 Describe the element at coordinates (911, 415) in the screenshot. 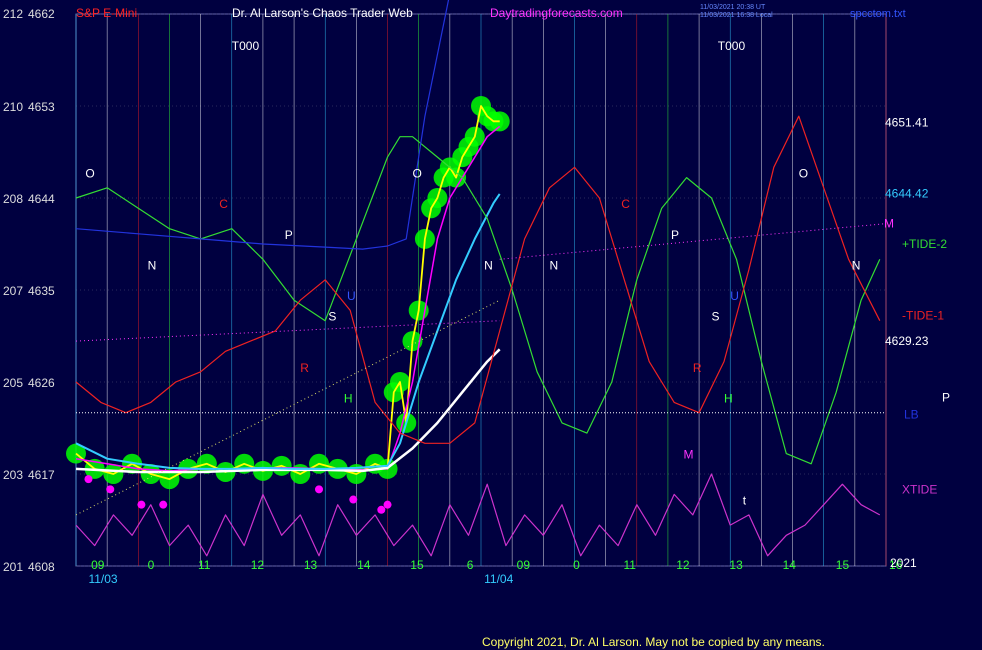

I see `right-label: LB` at that location.